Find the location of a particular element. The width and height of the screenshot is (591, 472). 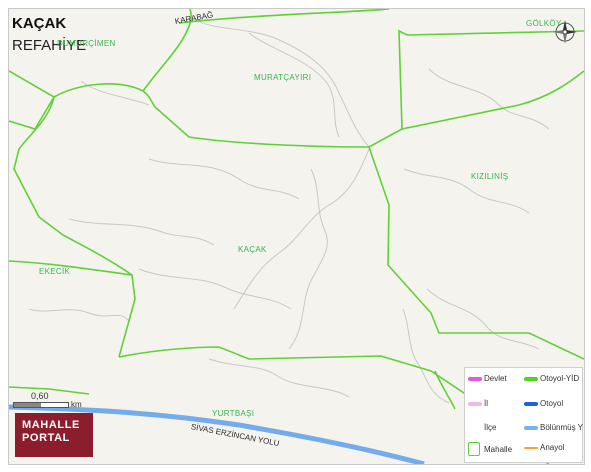

scale-bar-graphic is located at coordinates (41, 405).